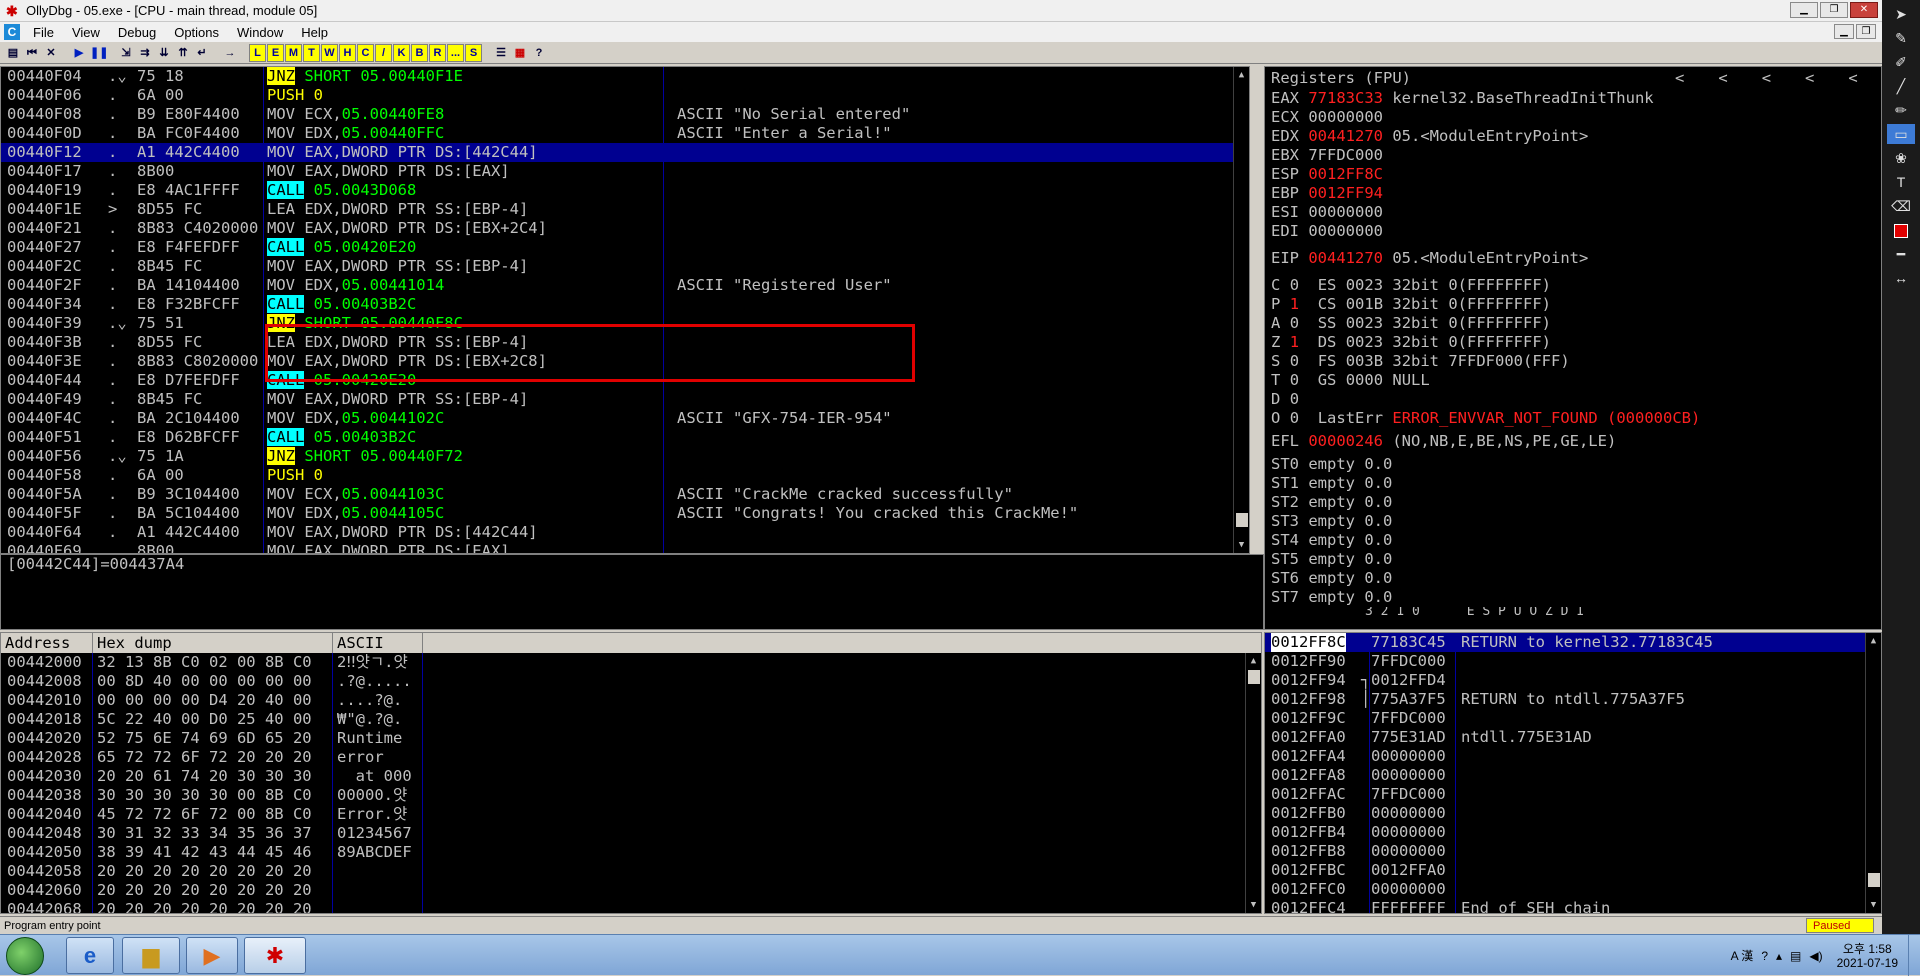 The image size is (1920, 976). What do you see at coordinates (539, 52) in the screenshot?
I see `help-icon: ?` at bounding box center [539, 52].